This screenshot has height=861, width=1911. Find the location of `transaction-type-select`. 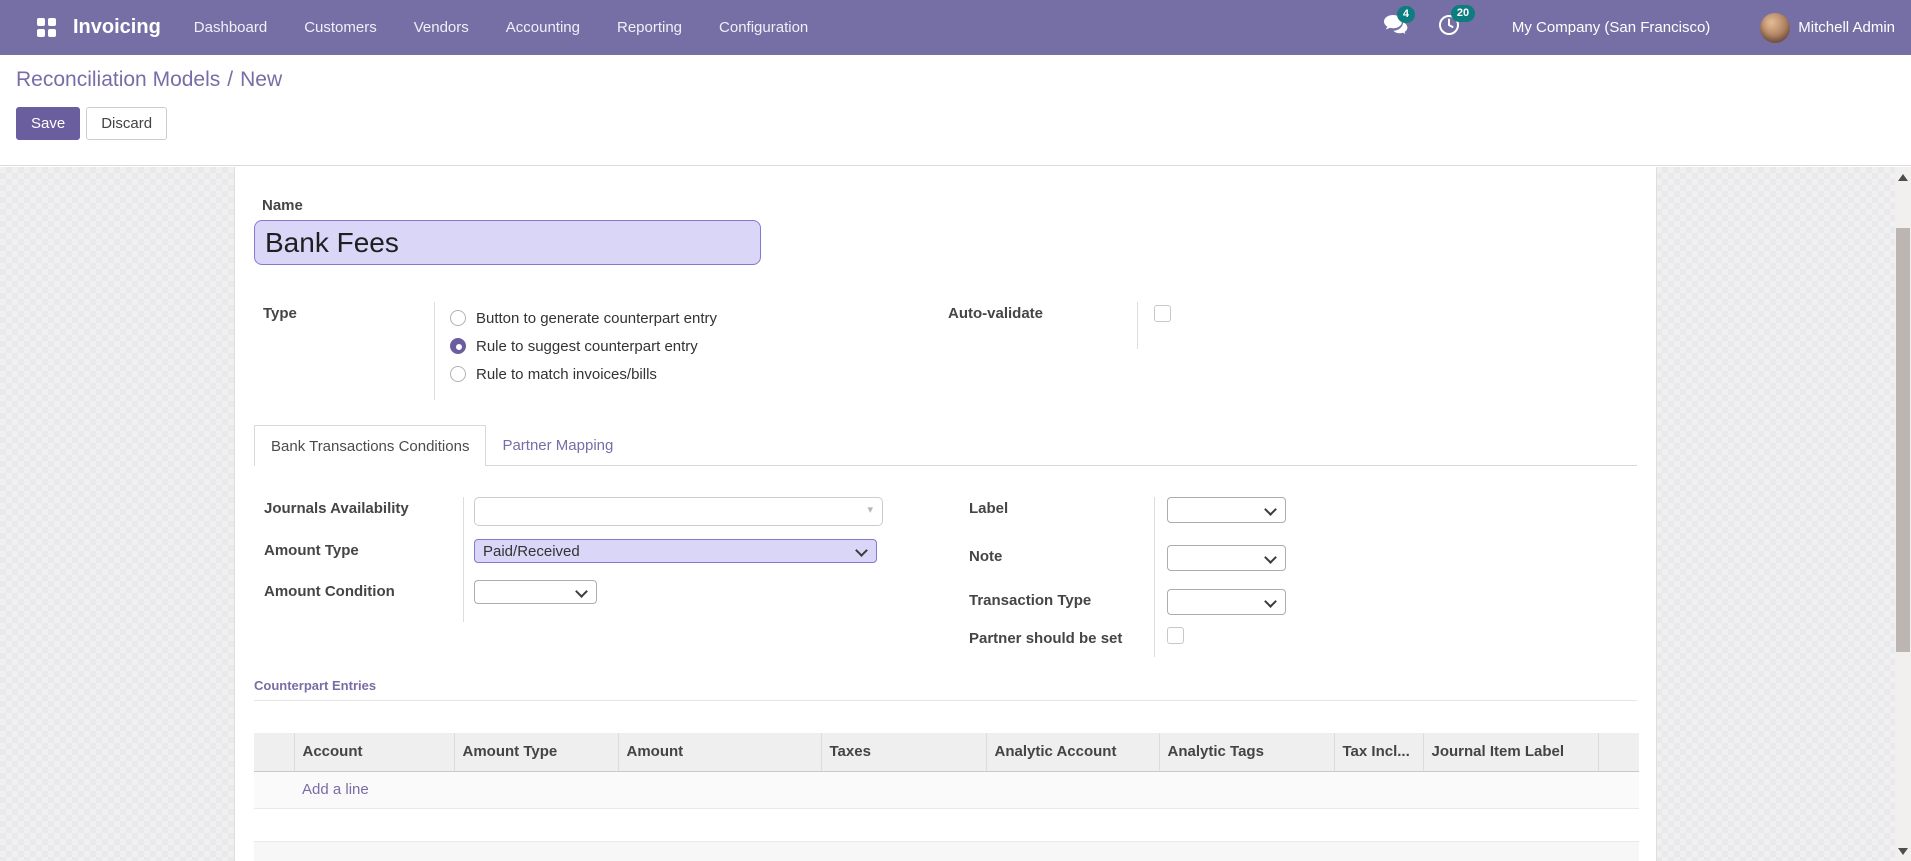

transaction-type-select is located at coordinates (1226, 602).